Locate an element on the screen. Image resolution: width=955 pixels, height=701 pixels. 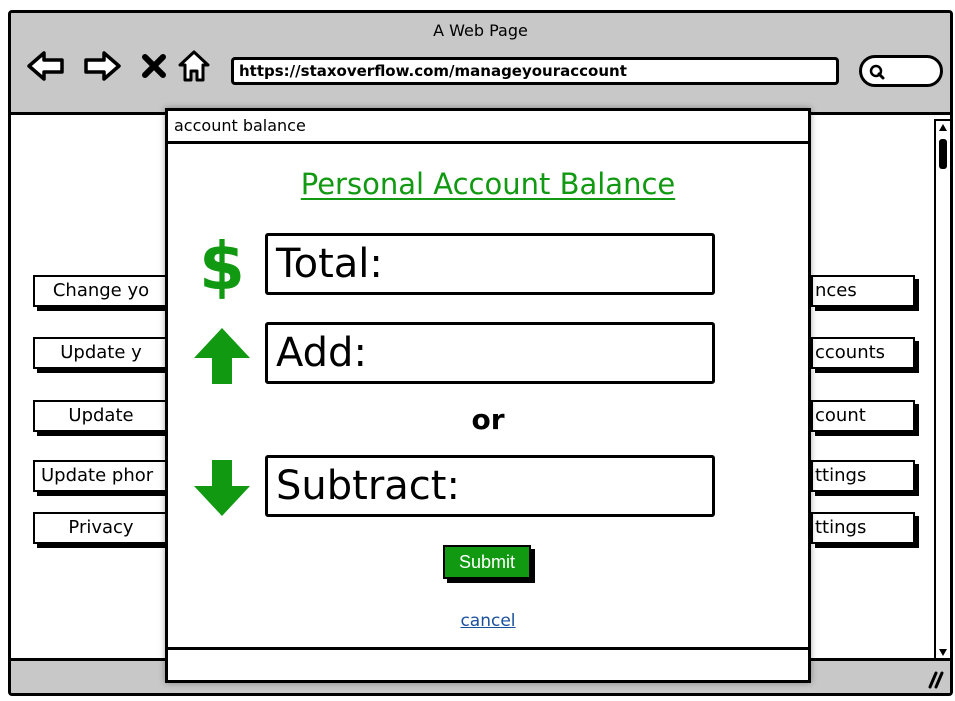
forward-button is located at coordinates (102, 66).